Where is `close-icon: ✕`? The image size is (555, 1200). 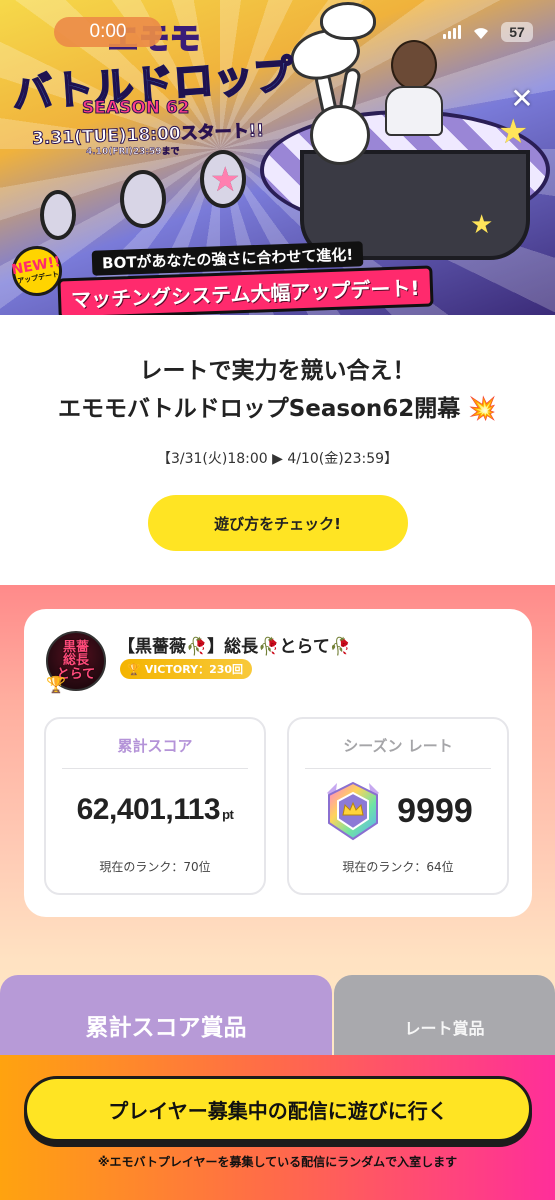 close-icon: ✕ is located at coordinates (522, 99).